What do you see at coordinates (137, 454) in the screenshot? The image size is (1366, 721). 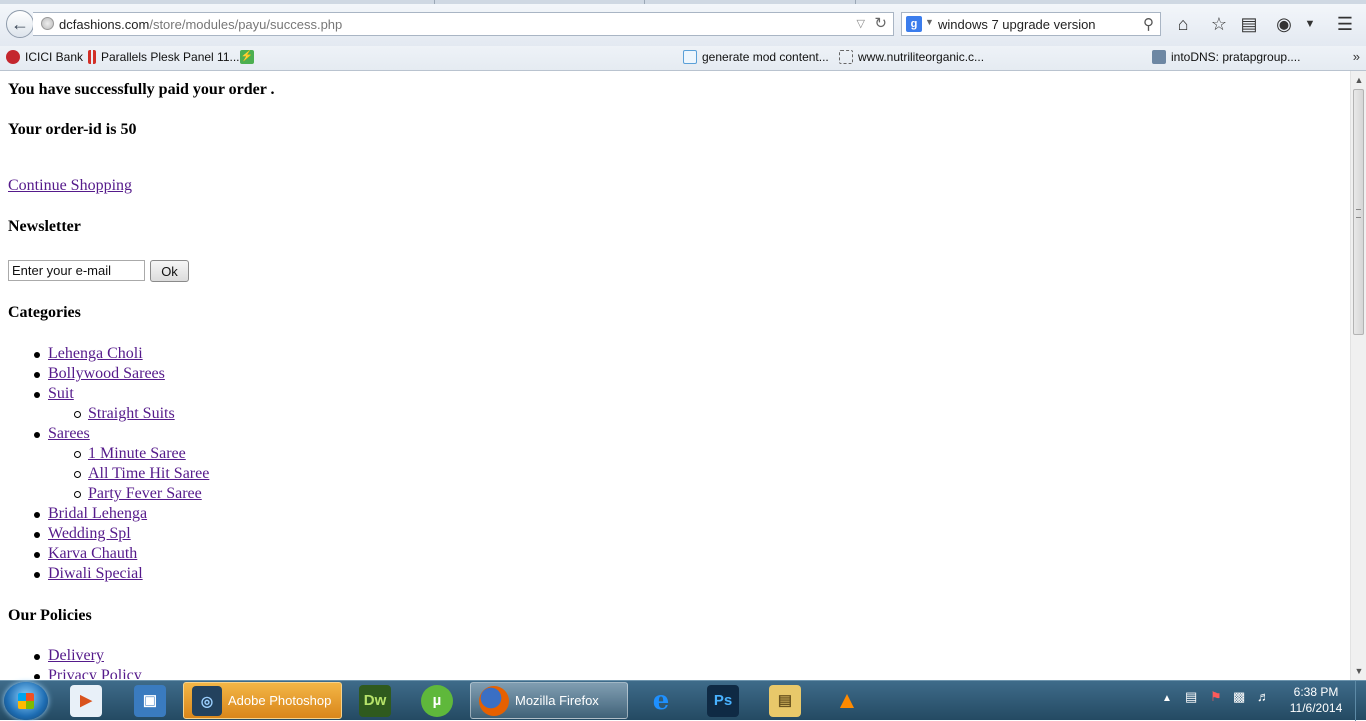 I see `subcategory-link-1-minute-saree: 1 Minute Saree` at bounding box center [137, 454].